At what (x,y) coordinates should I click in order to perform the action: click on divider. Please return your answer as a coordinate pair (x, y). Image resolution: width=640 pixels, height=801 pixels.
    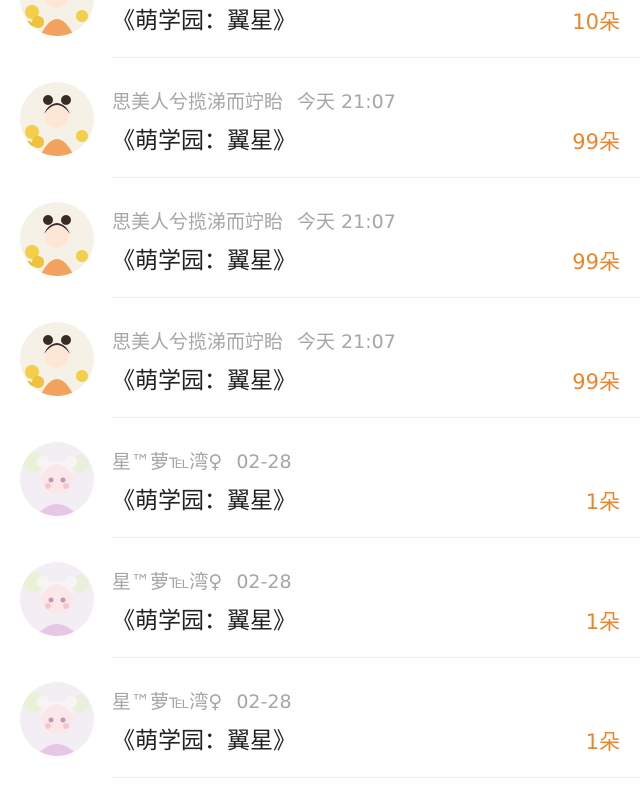
    Looking at the image, I should click on (376, 777).